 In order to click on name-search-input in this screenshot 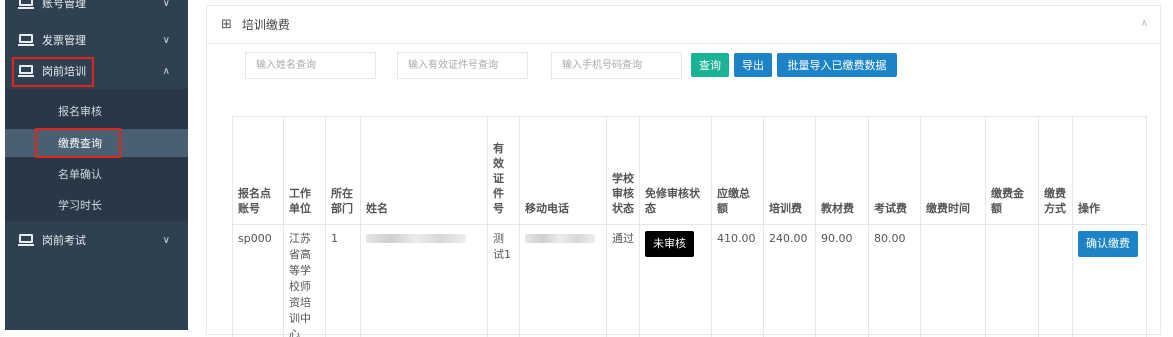, I will do `click(310, 65)`.